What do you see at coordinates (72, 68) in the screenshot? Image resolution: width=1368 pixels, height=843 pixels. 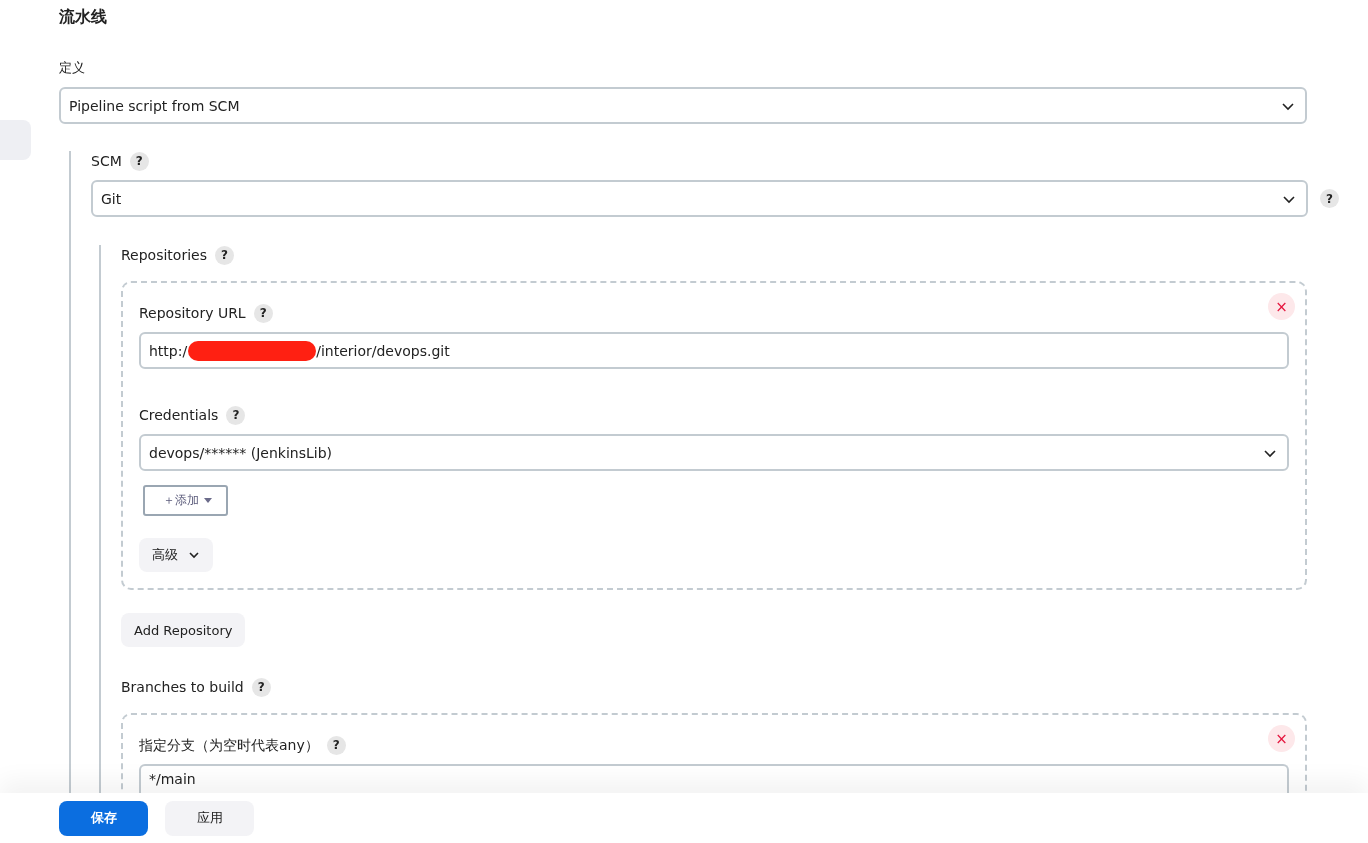 I see `field-label: 定义` at bounding box center [72, 68].